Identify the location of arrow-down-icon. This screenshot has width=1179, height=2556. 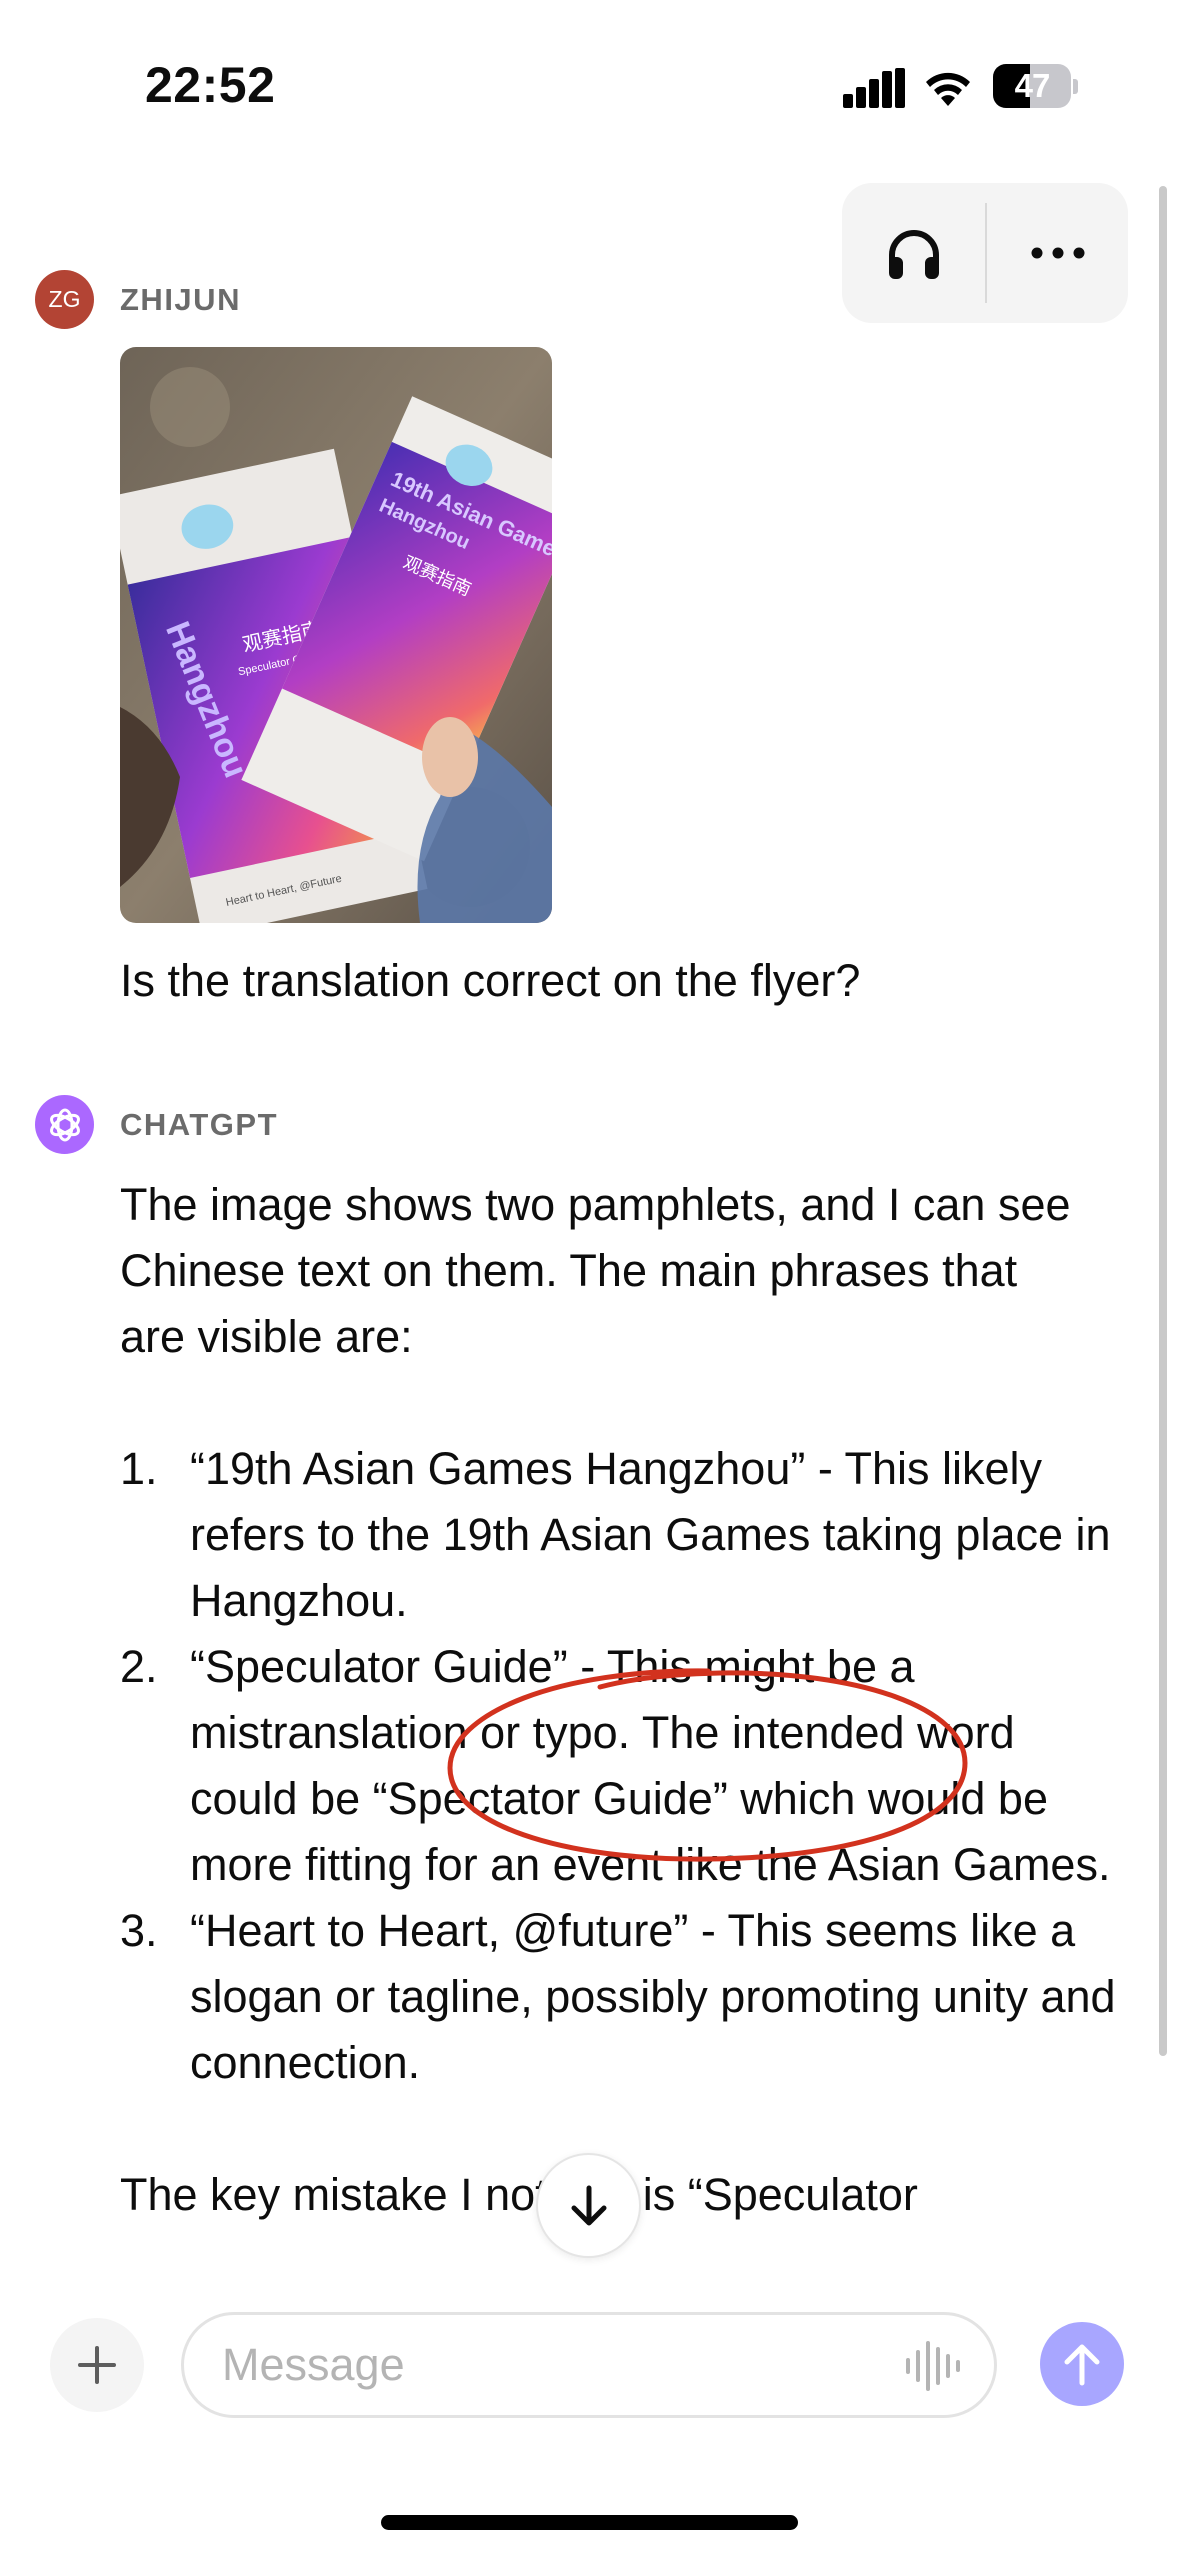
(588, 2205).